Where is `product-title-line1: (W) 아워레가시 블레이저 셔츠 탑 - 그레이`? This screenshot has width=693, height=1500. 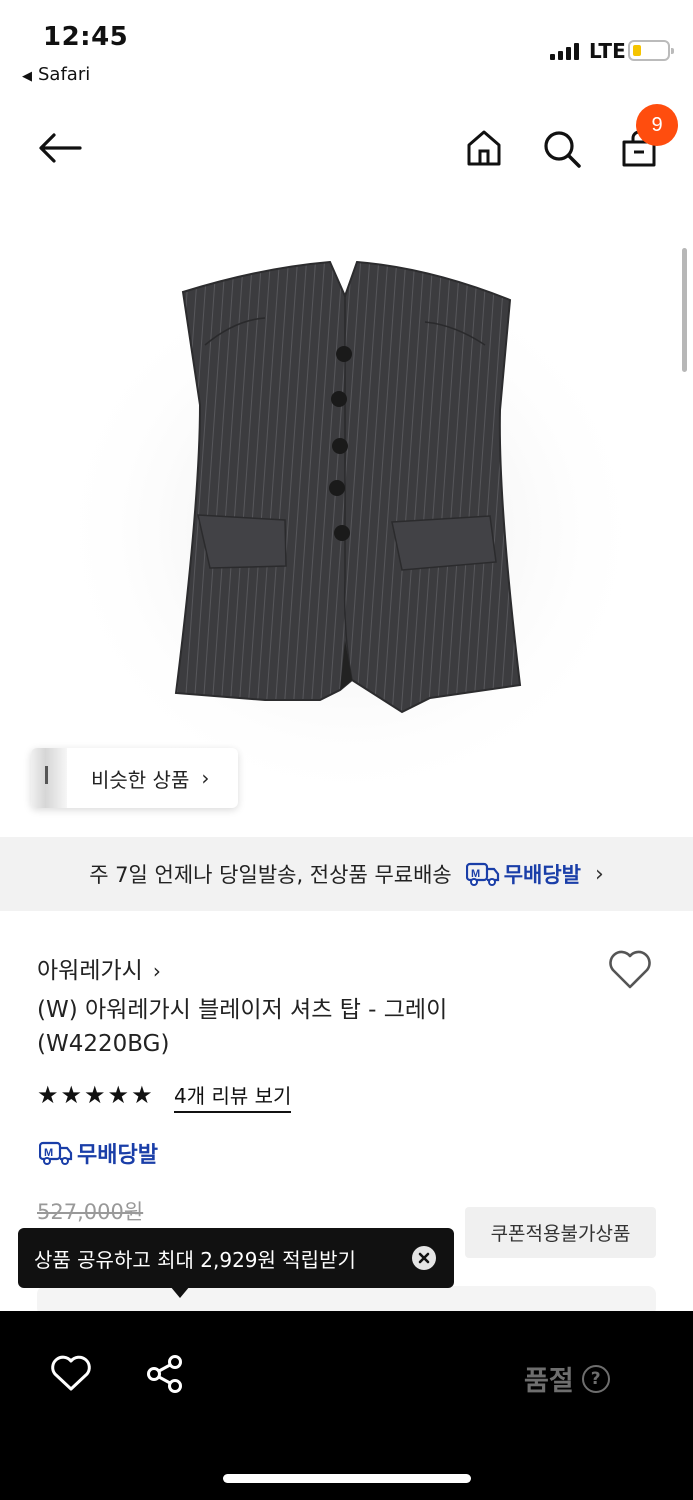 product-title-line1: (W) 아워레가시 블레이저 셔츠 탑 - 그레이 is located at coordinates (242, 1010).